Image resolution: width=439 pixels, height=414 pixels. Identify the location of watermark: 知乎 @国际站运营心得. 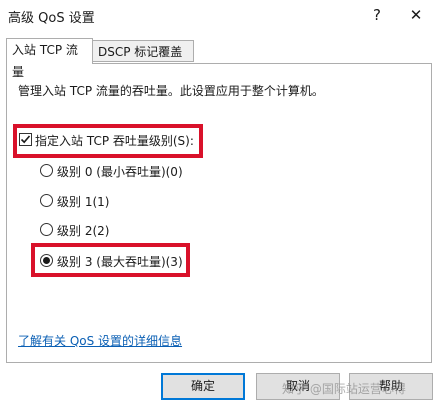
(344, 389).